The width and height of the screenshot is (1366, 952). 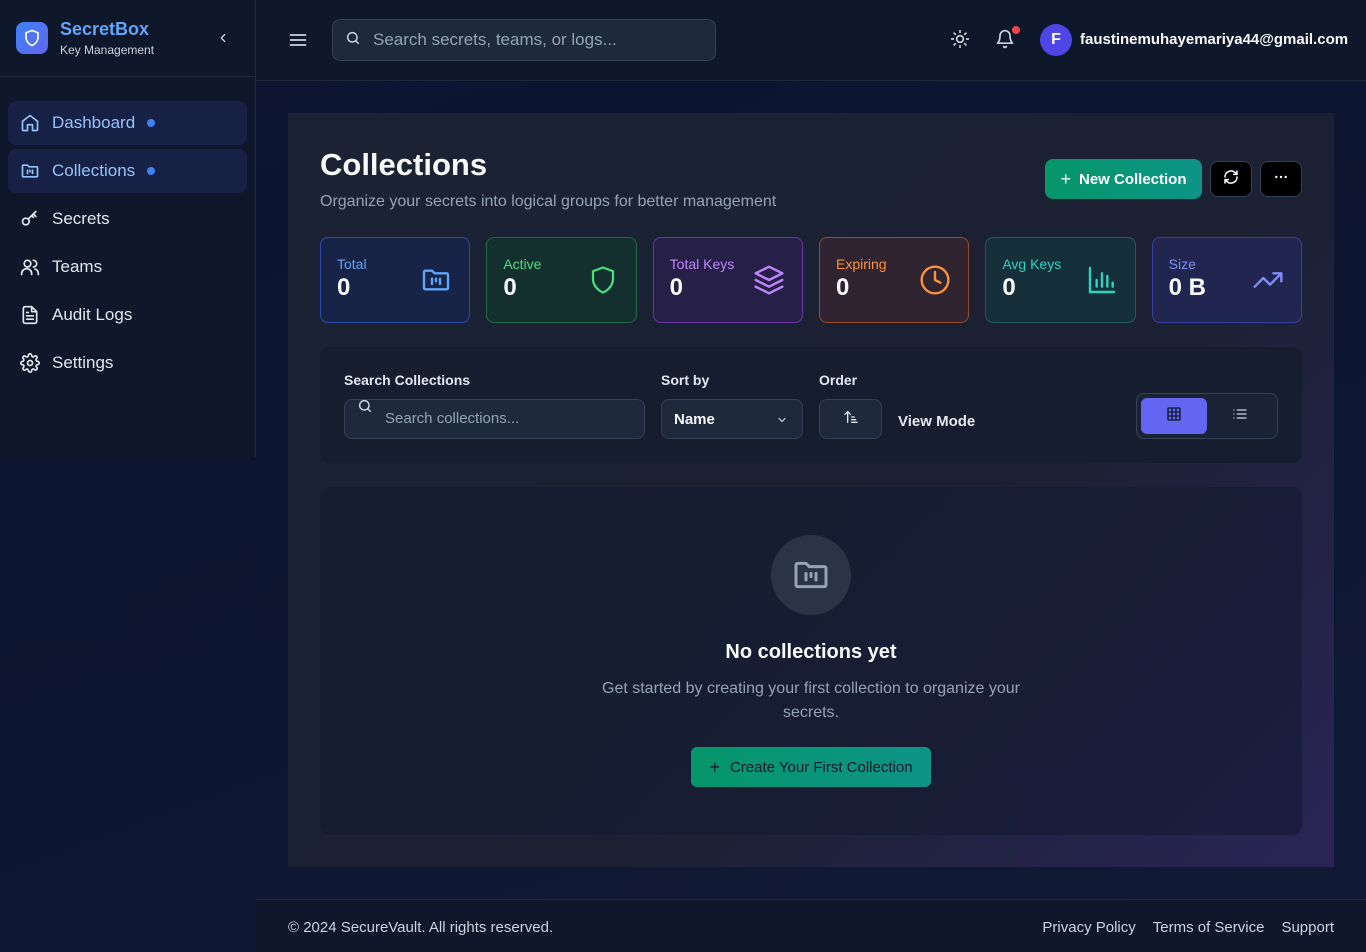 What do you see at coordinates (77, 266) in the screenshot?
I see `sidebar-item-label: Teams` at bounding box center [77, 266].